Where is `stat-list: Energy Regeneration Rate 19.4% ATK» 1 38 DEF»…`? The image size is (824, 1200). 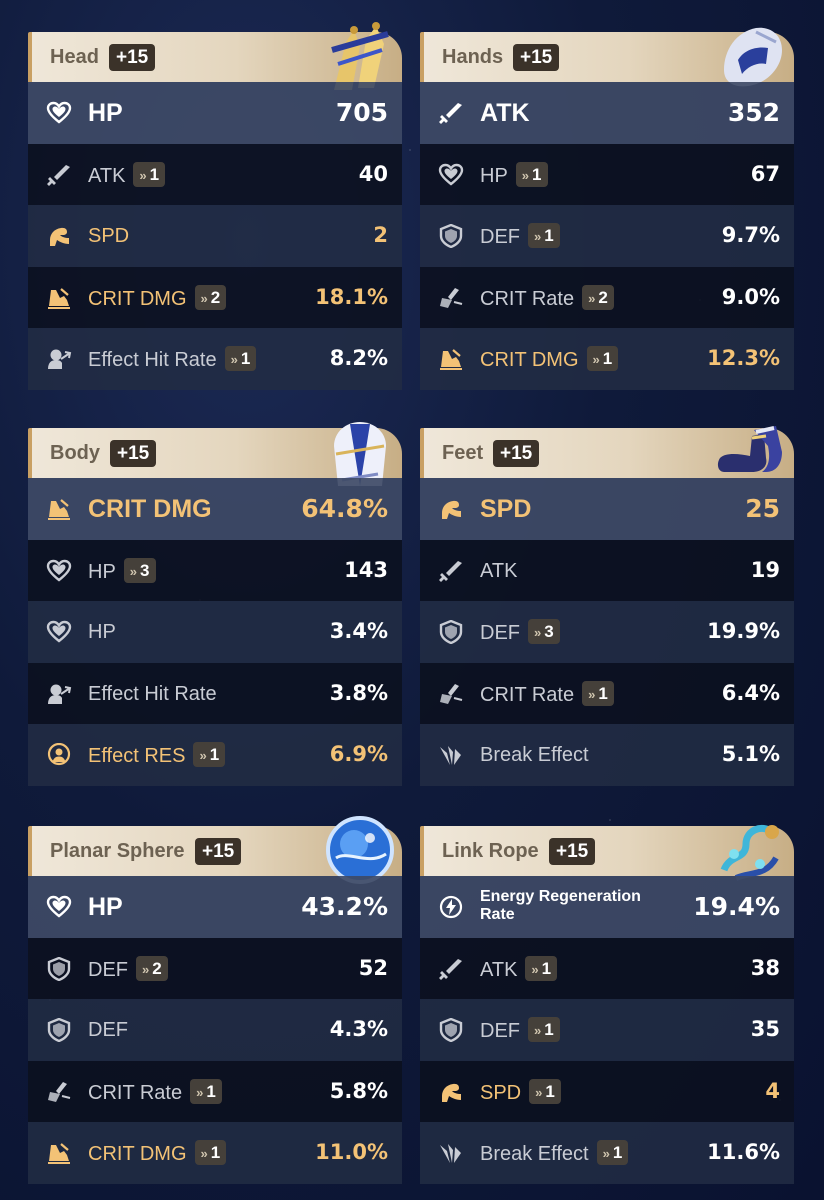
stat-list: Energy Regeneration Rate 19.4% ATK» 1 38 DEF»… is located at coordinates (607, 1030).